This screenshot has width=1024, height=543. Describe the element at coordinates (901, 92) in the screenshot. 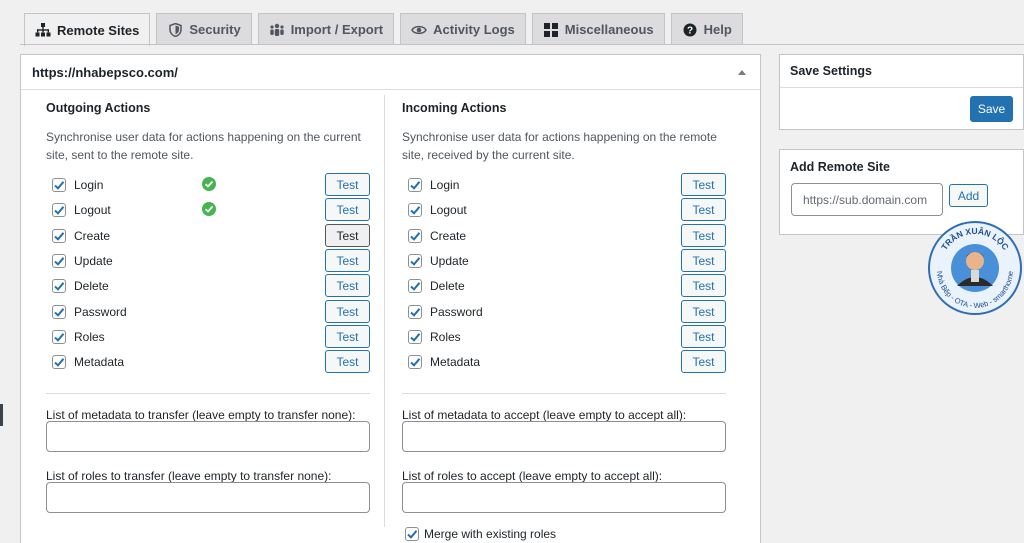

I see `save-settings-box: Save Settings Save` at that location.